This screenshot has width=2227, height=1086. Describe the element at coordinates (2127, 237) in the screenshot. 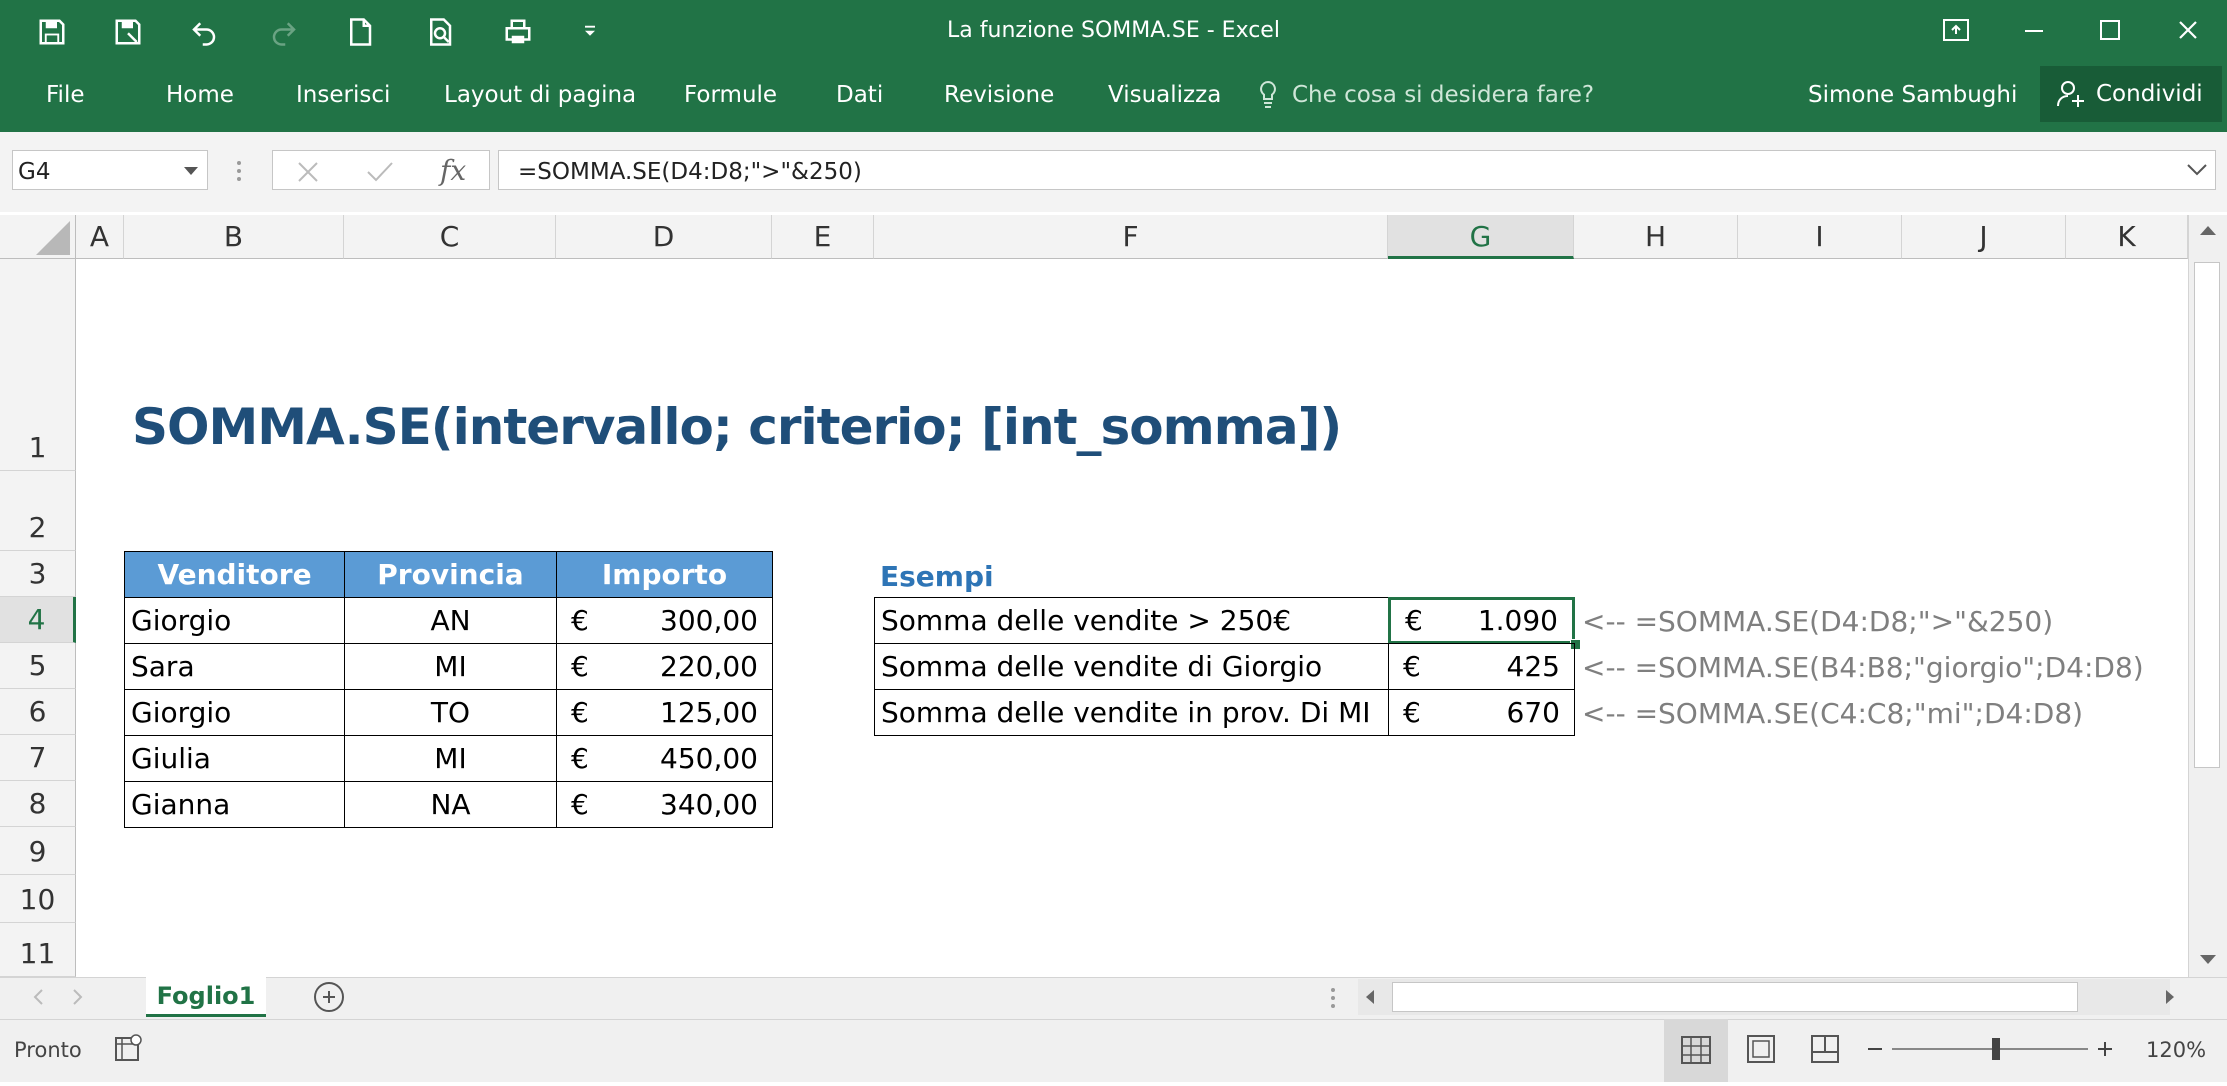

I see `column-header-k: K` at that location.